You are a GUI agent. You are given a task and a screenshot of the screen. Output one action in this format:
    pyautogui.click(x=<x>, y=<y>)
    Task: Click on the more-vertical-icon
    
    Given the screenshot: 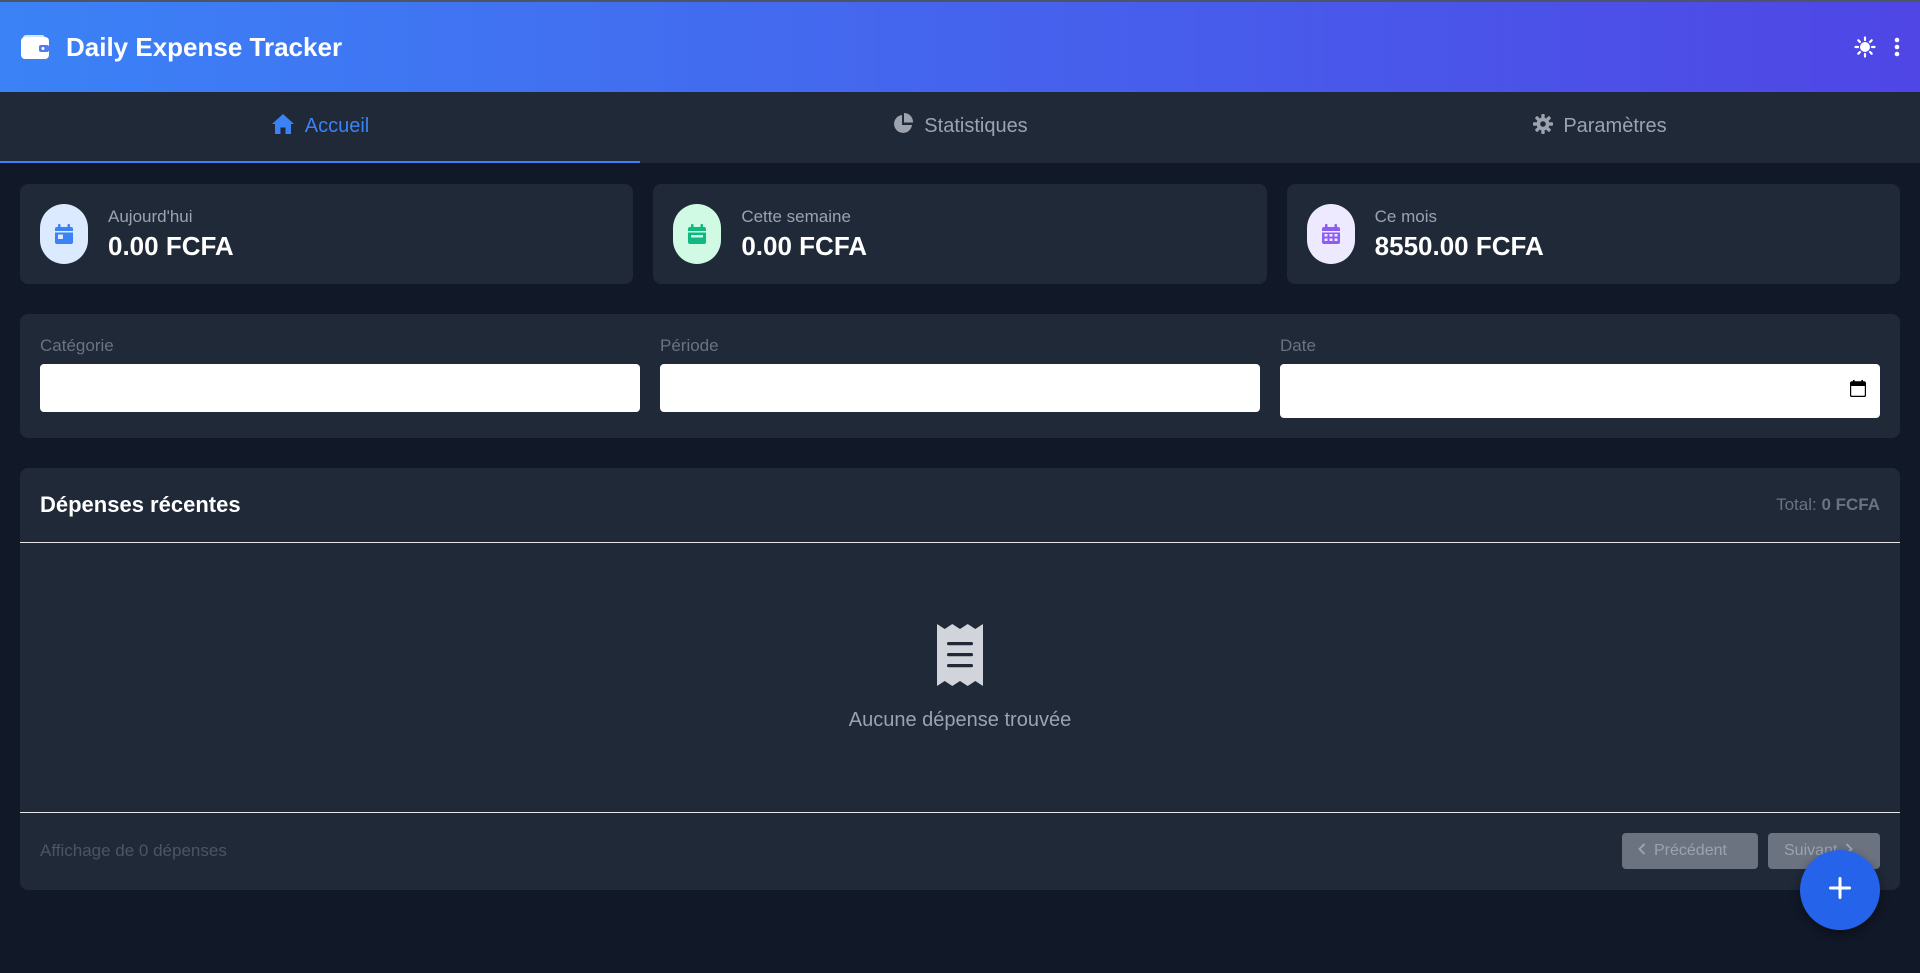 What is the action you would take?
    pyautogui.click(x=1897, y=47)
    